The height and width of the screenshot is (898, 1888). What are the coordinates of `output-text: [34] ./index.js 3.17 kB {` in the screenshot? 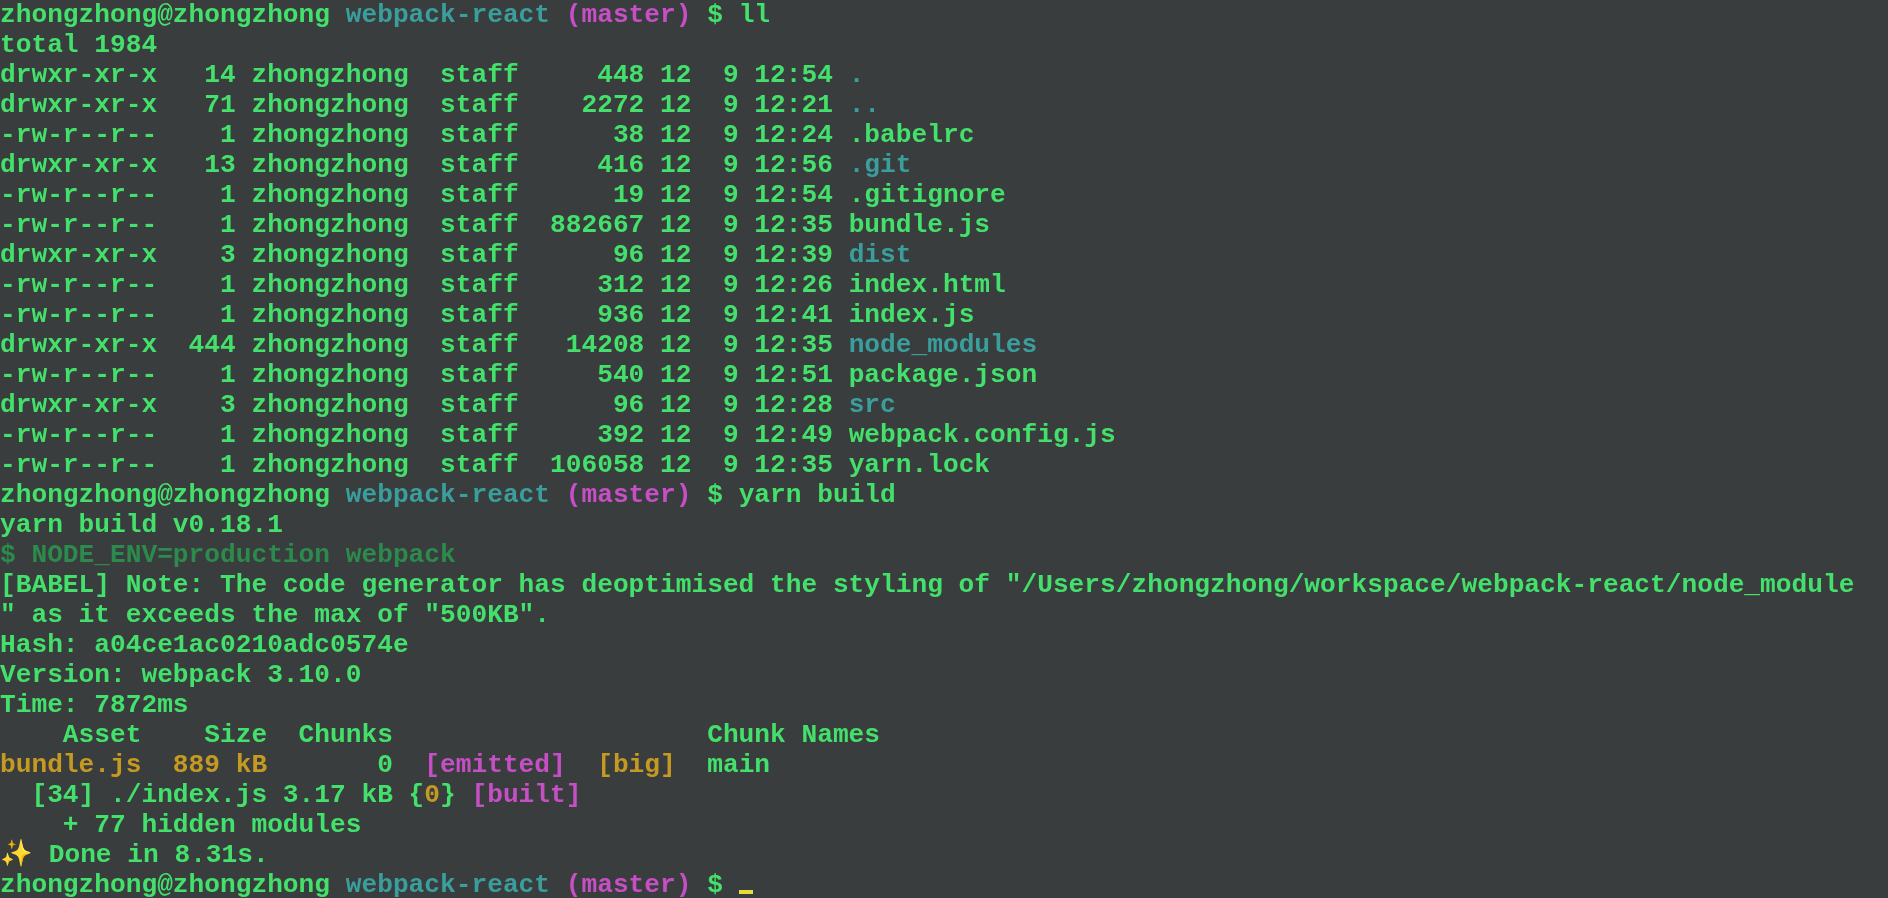 It's located at (227, 795).